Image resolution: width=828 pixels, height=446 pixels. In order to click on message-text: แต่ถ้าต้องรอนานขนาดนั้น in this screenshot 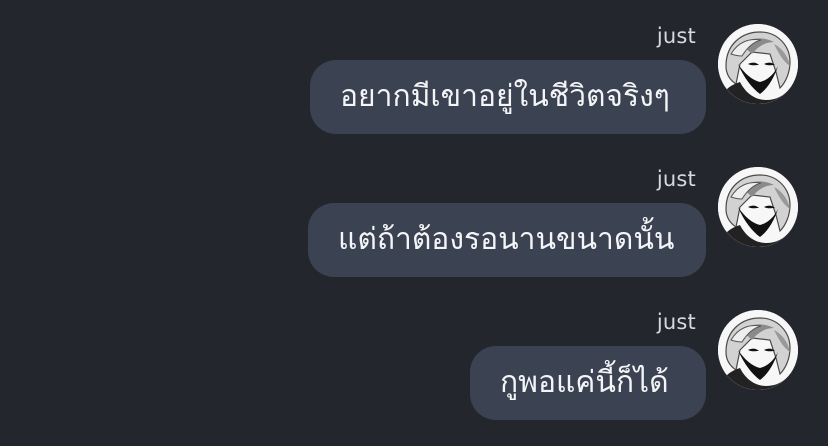, I will do `click(506, 239)`.